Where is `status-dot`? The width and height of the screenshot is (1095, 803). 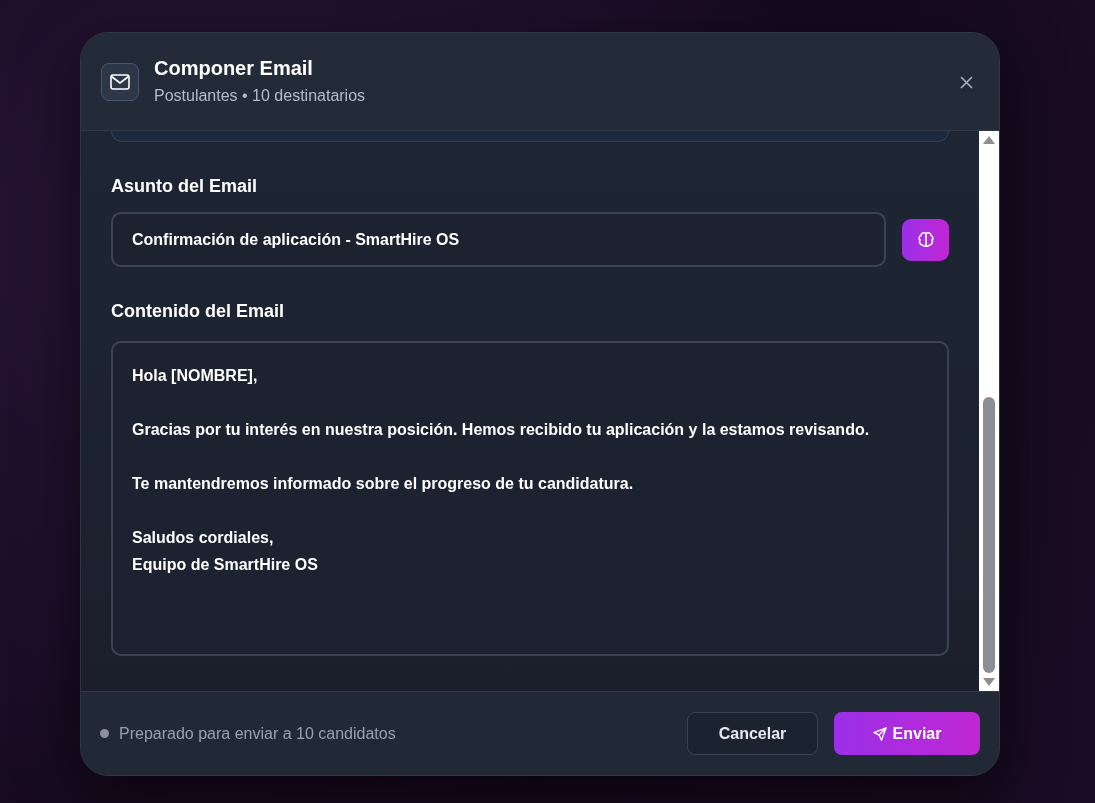 status-dot is located at coordinates (104, 733).